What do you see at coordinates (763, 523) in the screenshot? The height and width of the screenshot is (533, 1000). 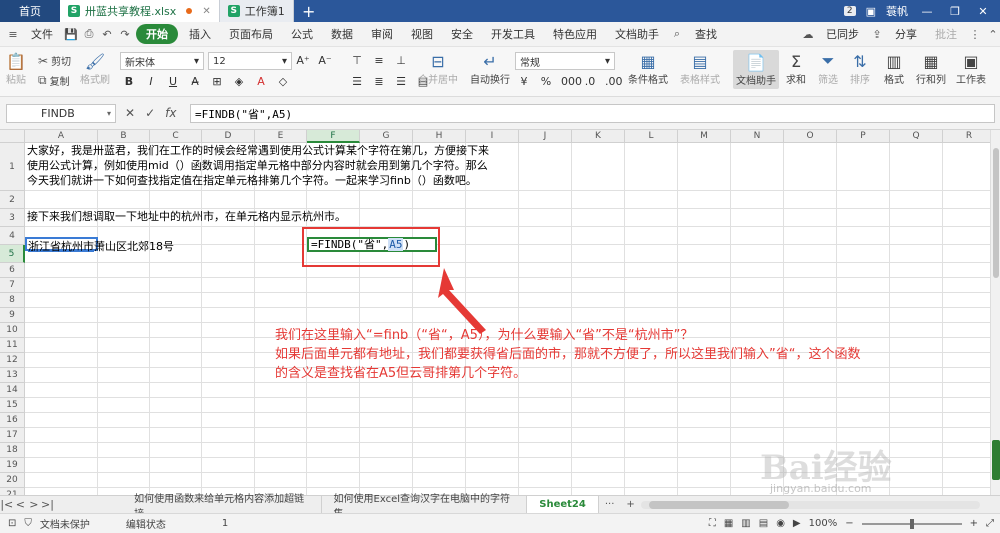 I see `page-break-icon: ▤` at bounding box center [763, 523].